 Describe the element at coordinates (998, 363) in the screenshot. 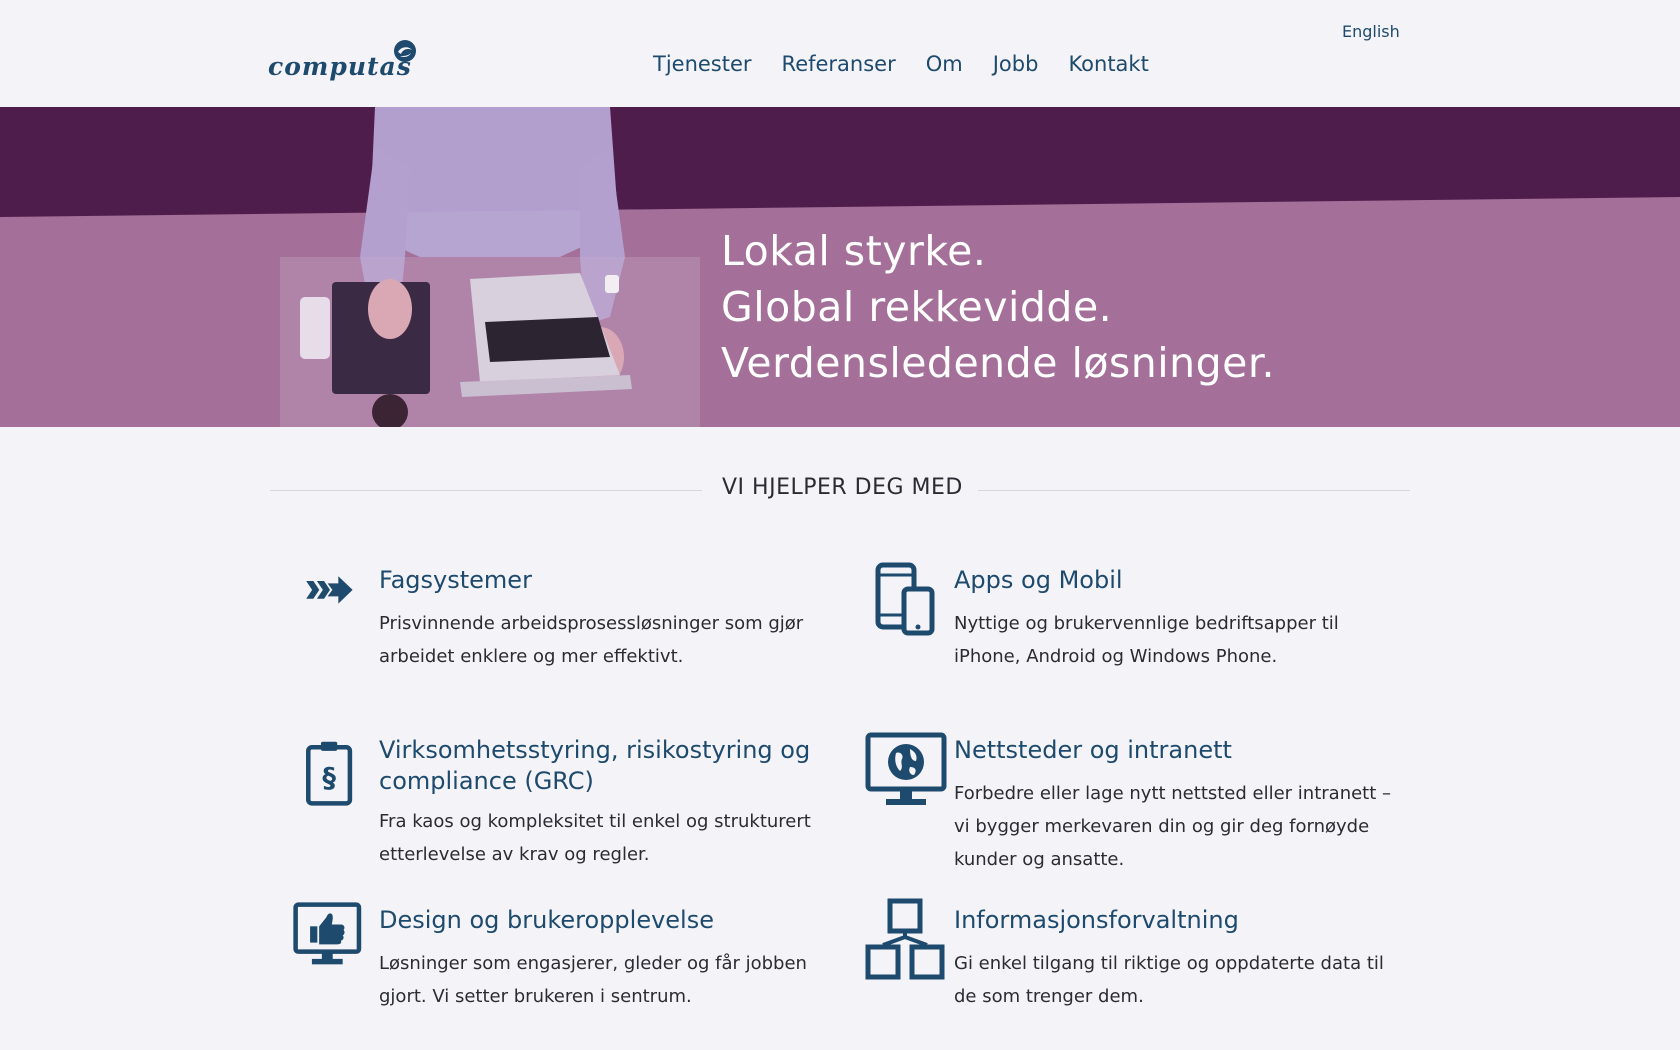

I see `hero-line-3: Verdensledende løsninger.` at that location.